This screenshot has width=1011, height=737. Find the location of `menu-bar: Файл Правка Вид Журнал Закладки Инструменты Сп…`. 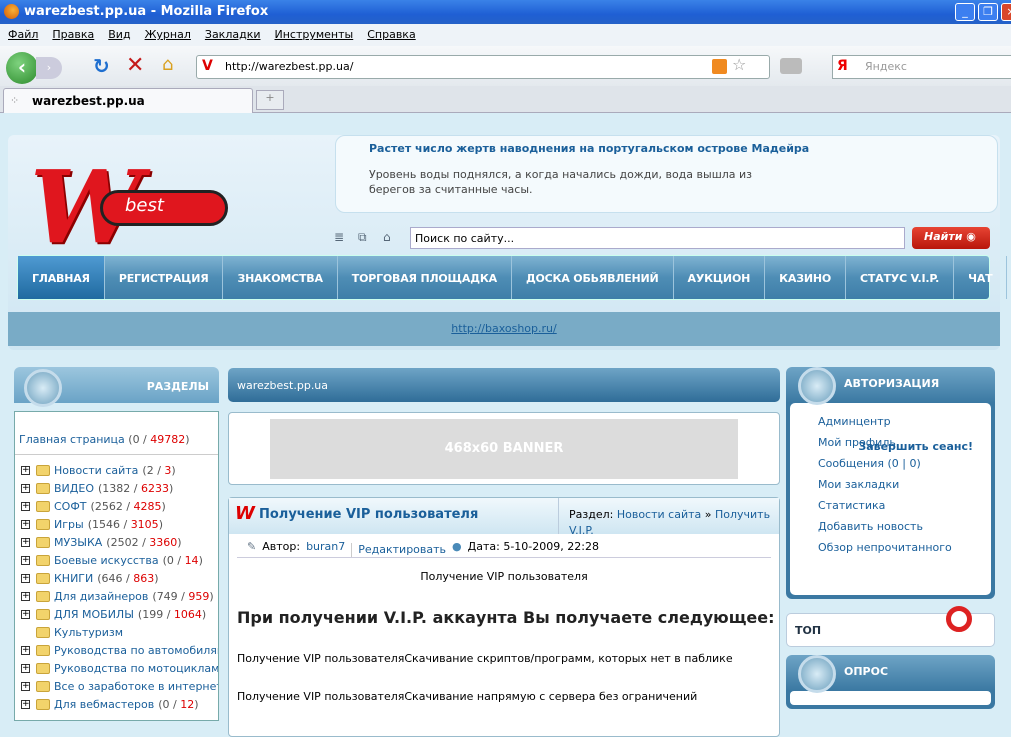

menu-bar: Файл Правка Вид Журнал Закладки Инструменты Сп… is located at coordinates (505, 35).